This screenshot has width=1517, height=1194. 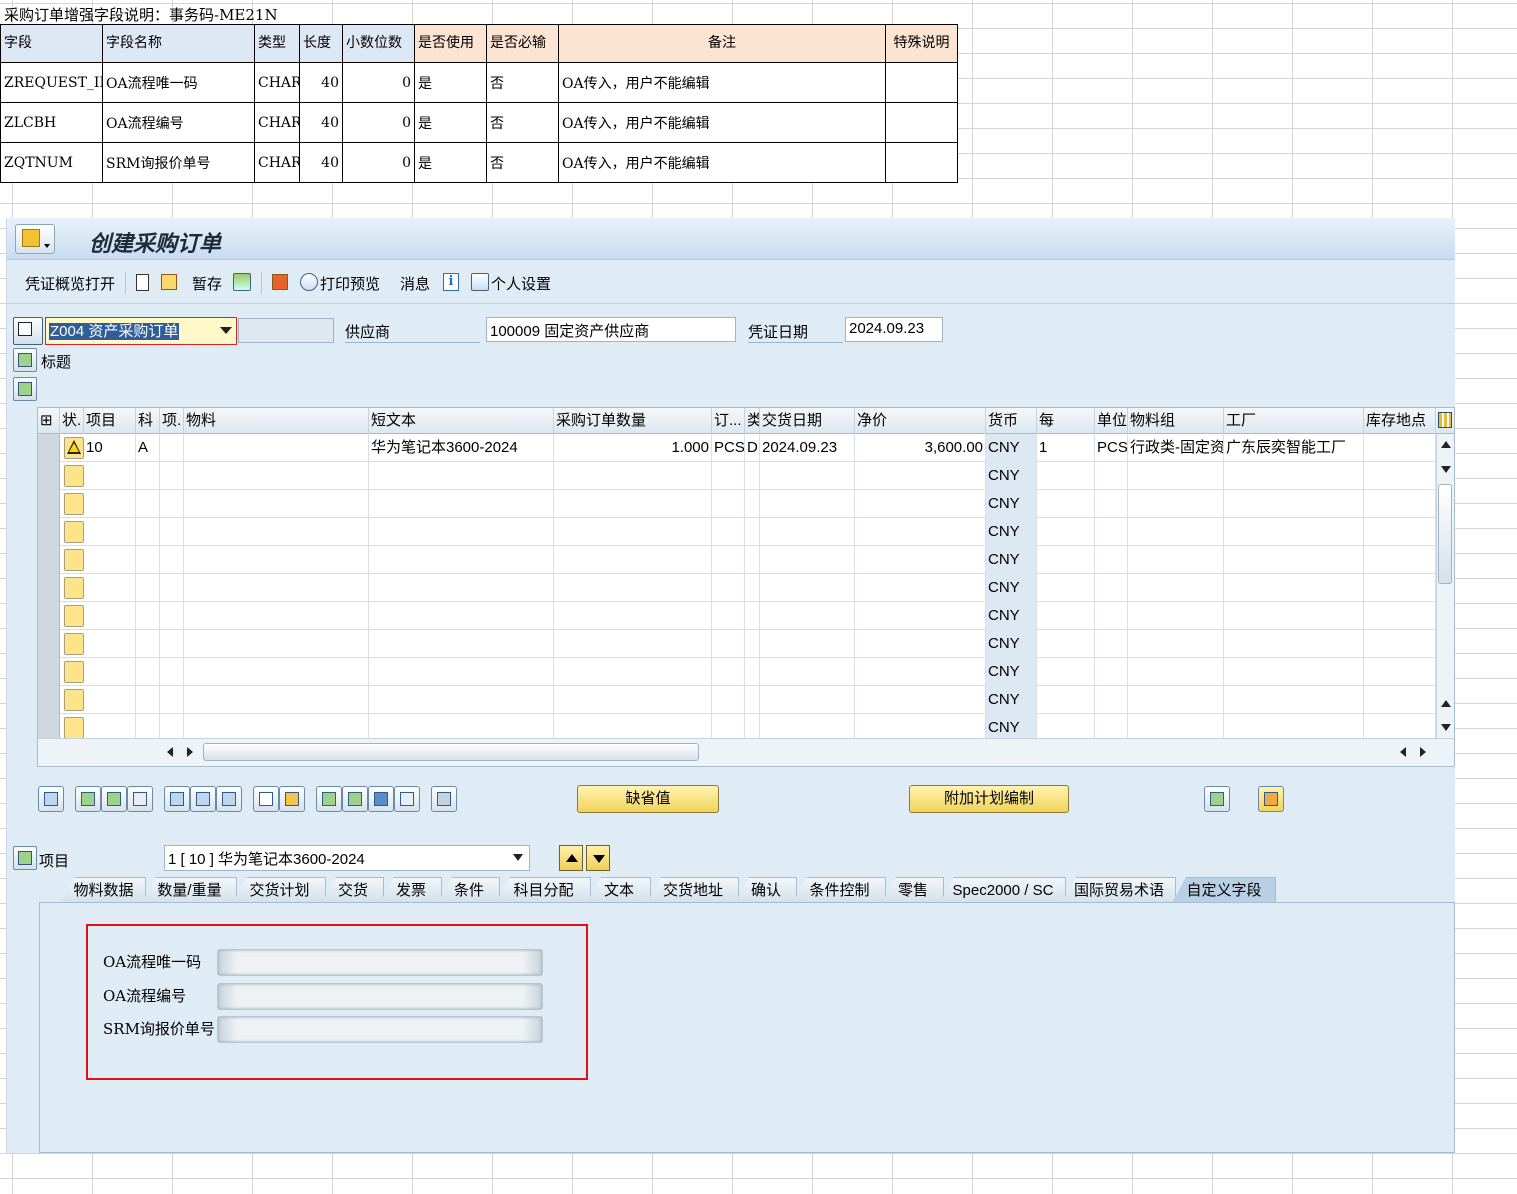 I want to click on lock-icon, so click(x=203, y=799).